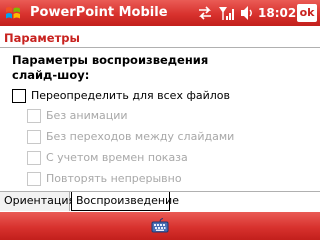 Image resolution: width=320 pixels, height=240 pixels. What do you see at coordinates (19, 96) in the screenshot?
I see `override-all-files-checkbox` at bounding box center [19, 96].